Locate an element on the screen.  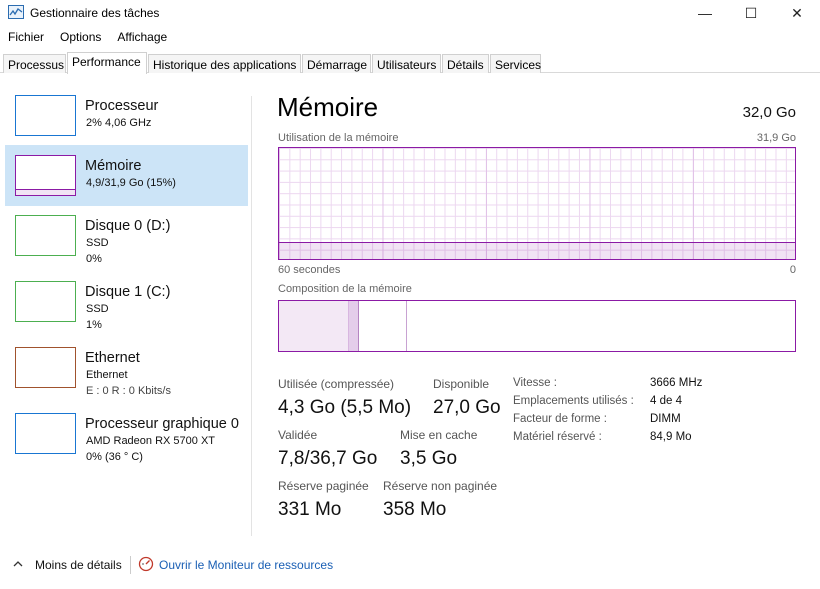
resource-detail: AMD Radeon RX 5700 XT is located at coordinates (151, 441).